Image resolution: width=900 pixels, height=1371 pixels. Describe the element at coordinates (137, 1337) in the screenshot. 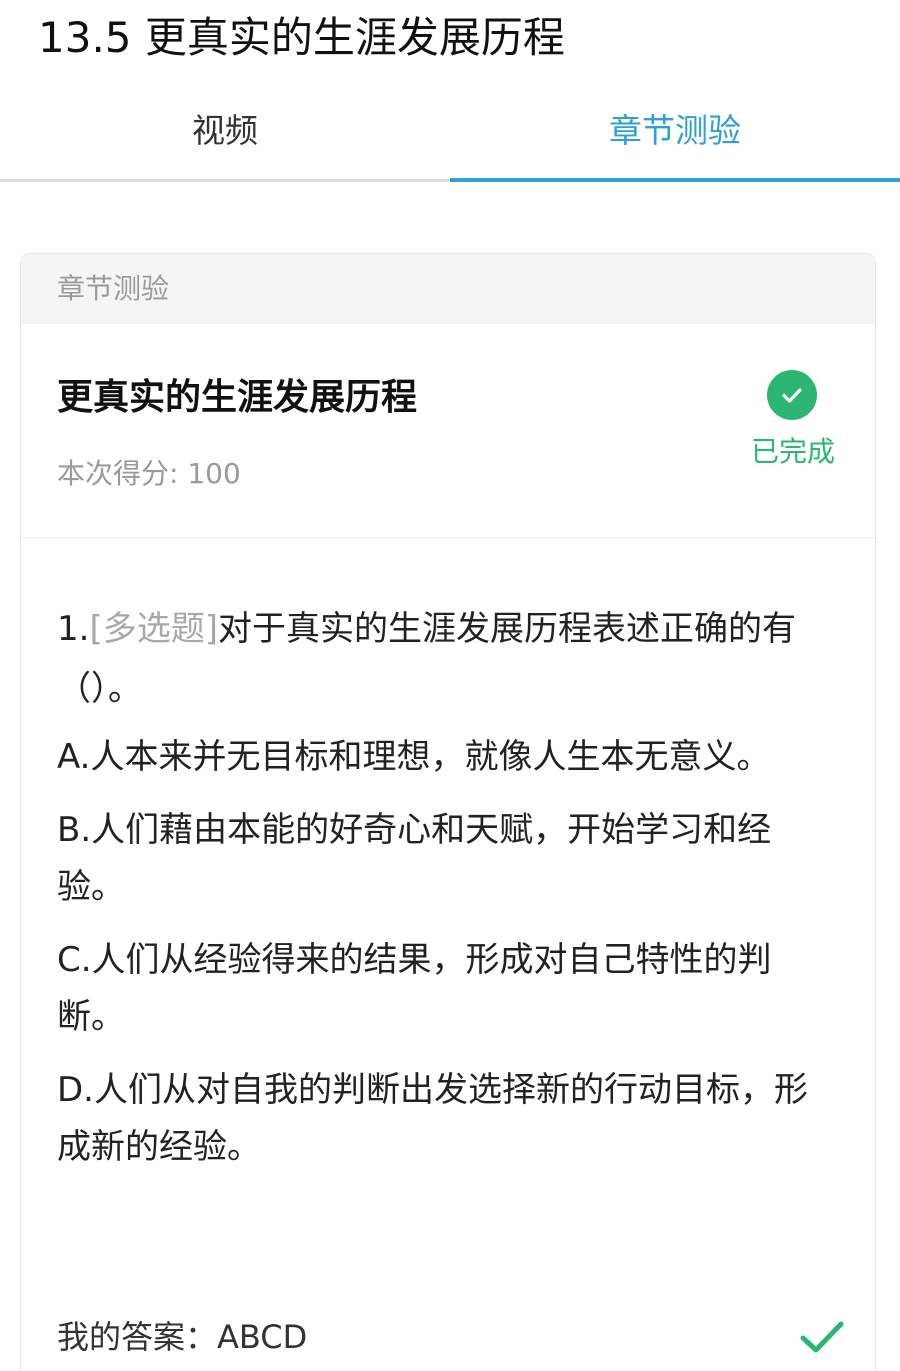

I see `answer-label: 我的答案：` at that location.